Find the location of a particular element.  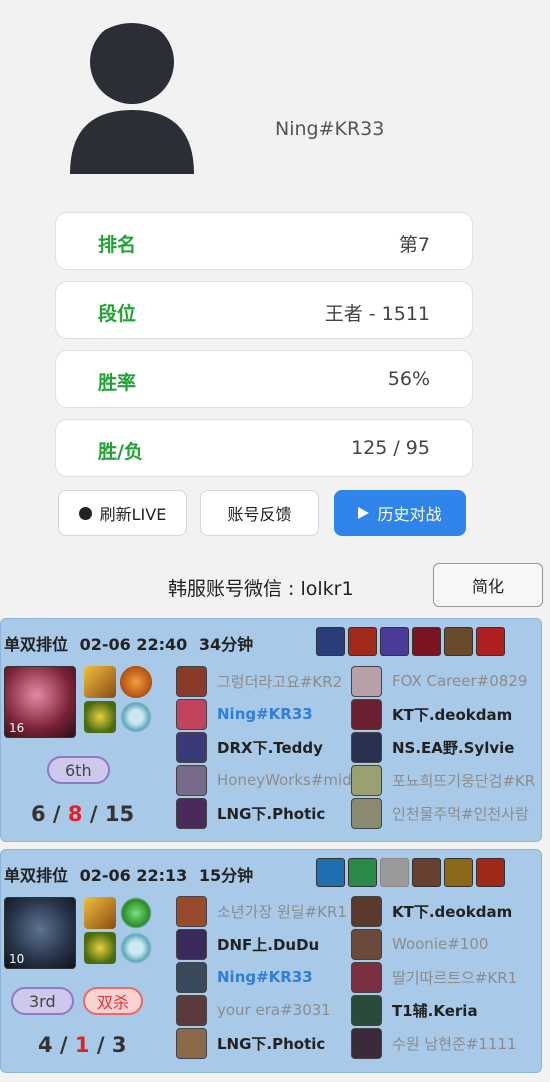

champion-level: 10 is located at coordinates (17, 959).